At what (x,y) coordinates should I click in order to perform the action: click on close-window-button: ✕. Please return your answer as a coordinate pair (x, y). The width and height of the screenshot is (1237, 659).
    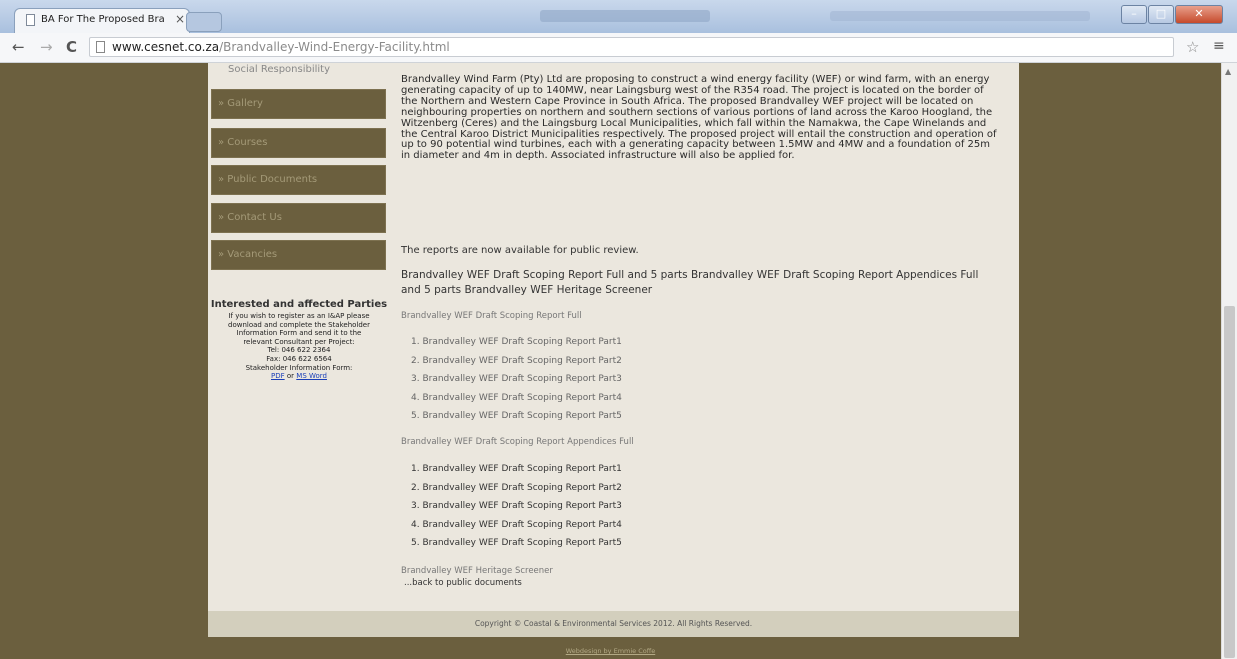
    Looking at the image, I should click on (1199, 14).